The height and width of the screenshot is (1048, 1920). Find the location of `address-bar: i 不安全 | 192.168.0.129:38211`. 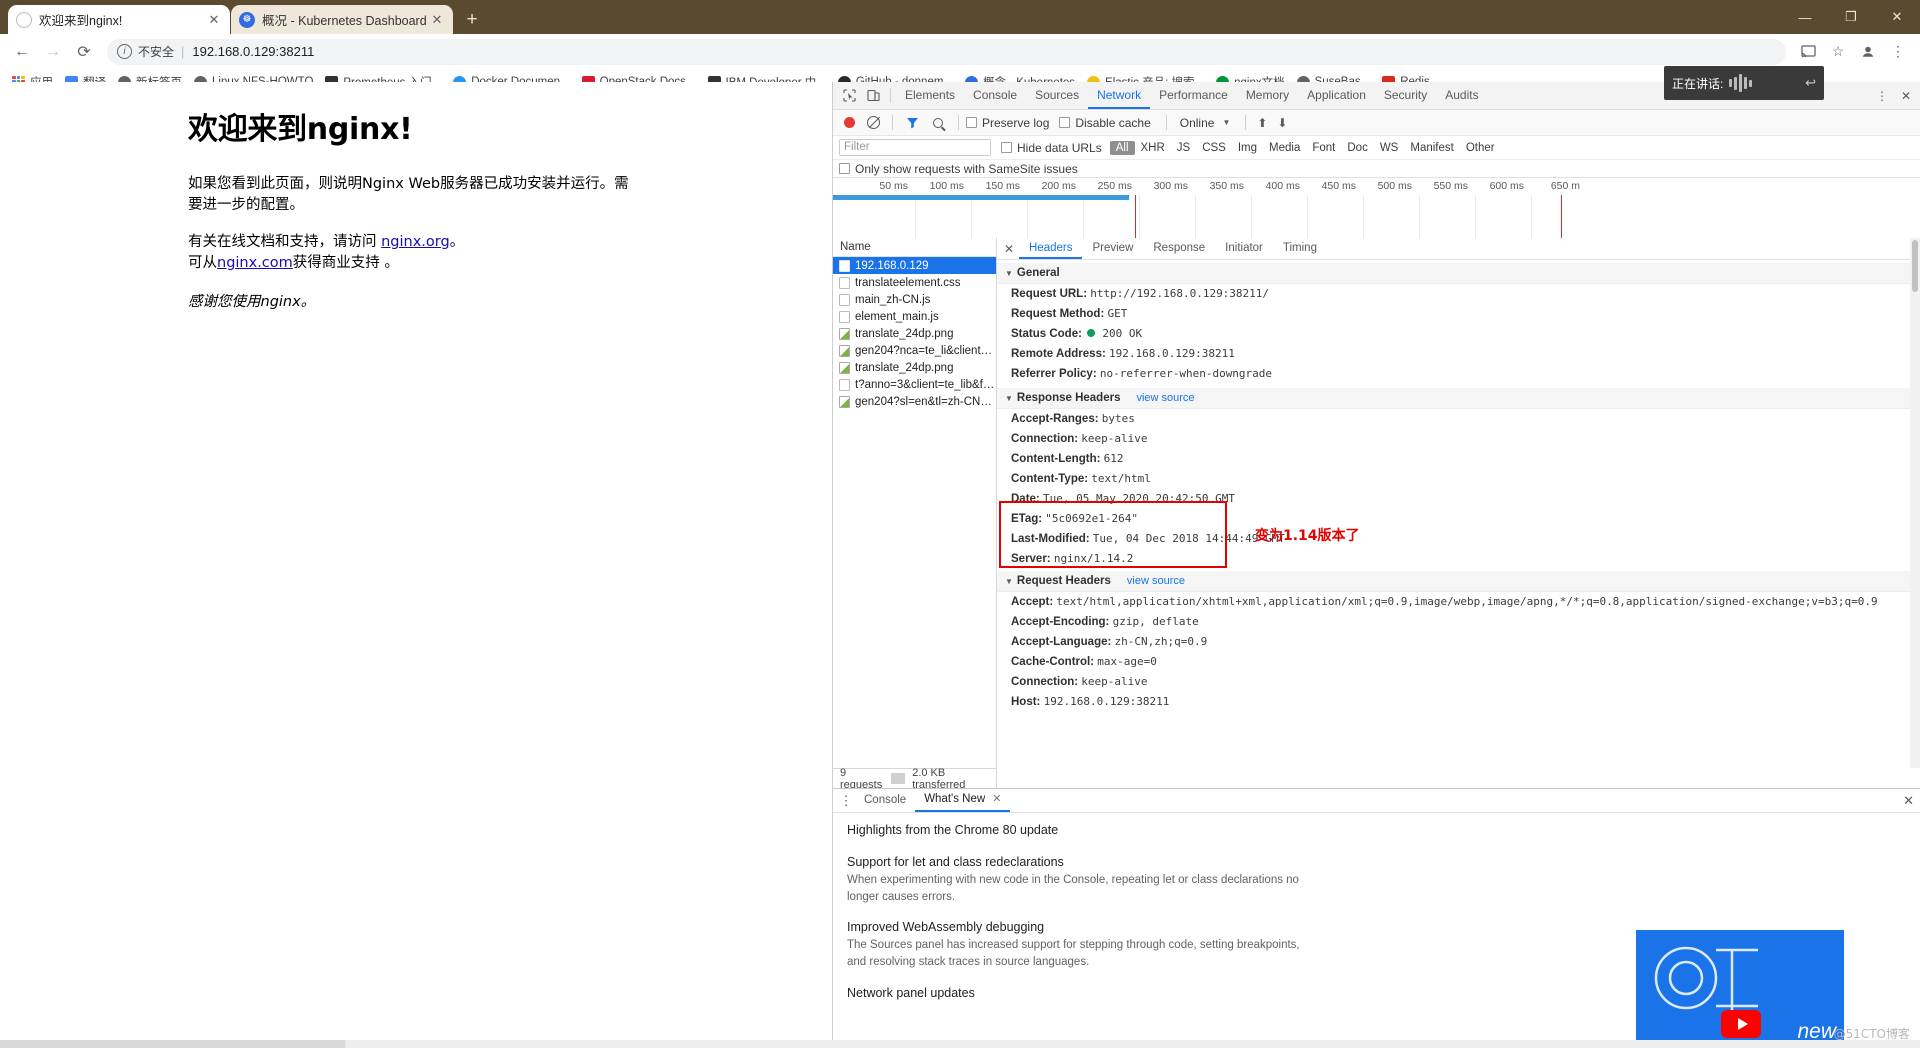

address-bar: i 不安全 | 192.168.0.129:38211 is located at coordinates (946, 51).